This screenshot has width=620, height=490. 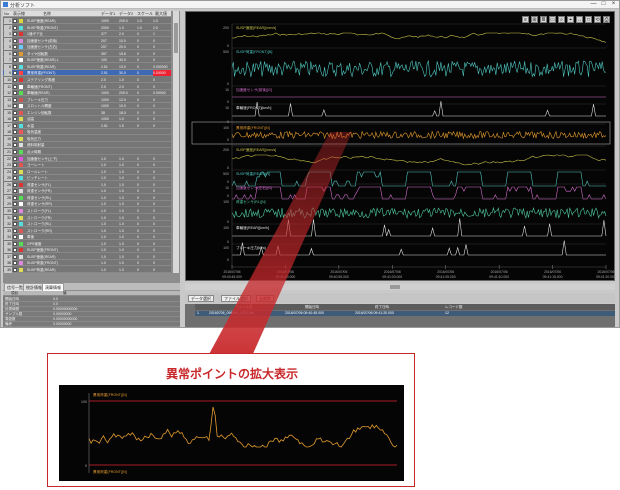 What do you see at coordinates (395, 287) in the screenshot?
I see `time-scrollbar-thumb` at bounding box center [395, 287].